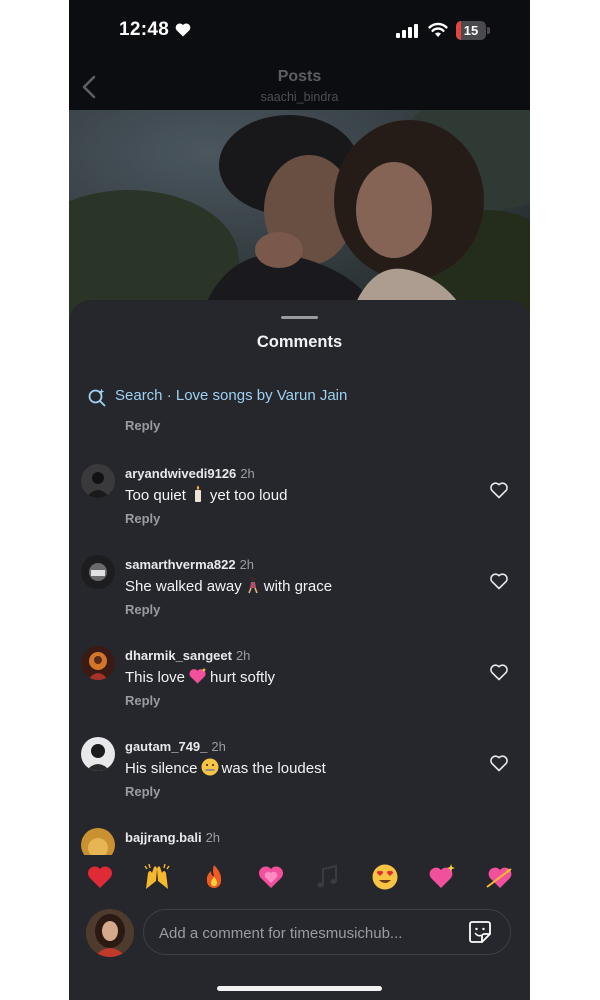 The width and height of the screenshot is (600, 1000). What do you see at coordinates (228, 587) in the screenshot?
I see `comment-text: She walked away with grace` at bounding box center [228, 587].